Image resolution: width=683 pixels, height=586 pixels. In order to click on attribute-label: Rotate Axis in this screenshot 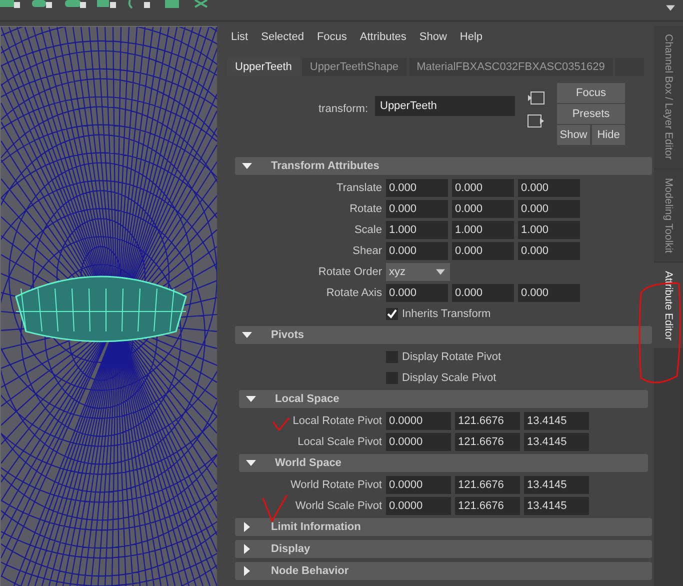, I will do `click(354, 292)`.